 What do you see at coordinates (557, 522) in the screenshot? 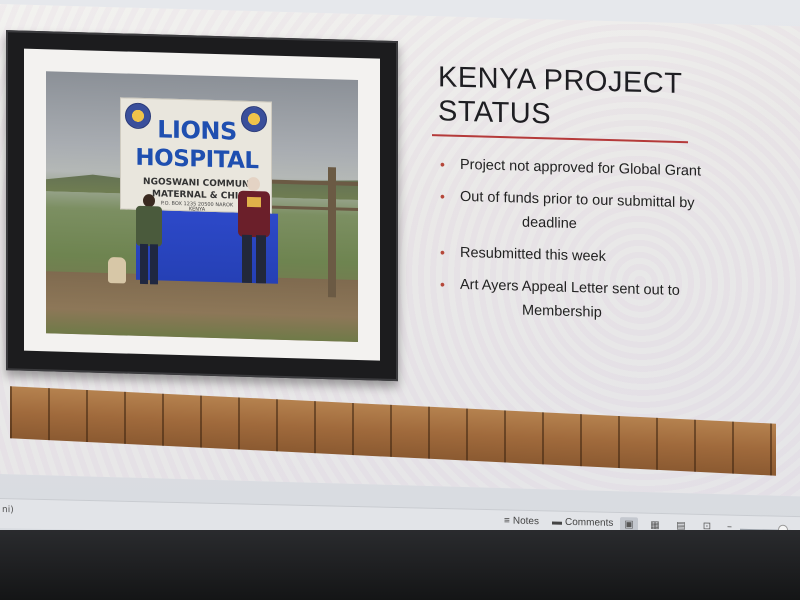
I see `comments-icon: ▬` at bounding box center [557, 522].